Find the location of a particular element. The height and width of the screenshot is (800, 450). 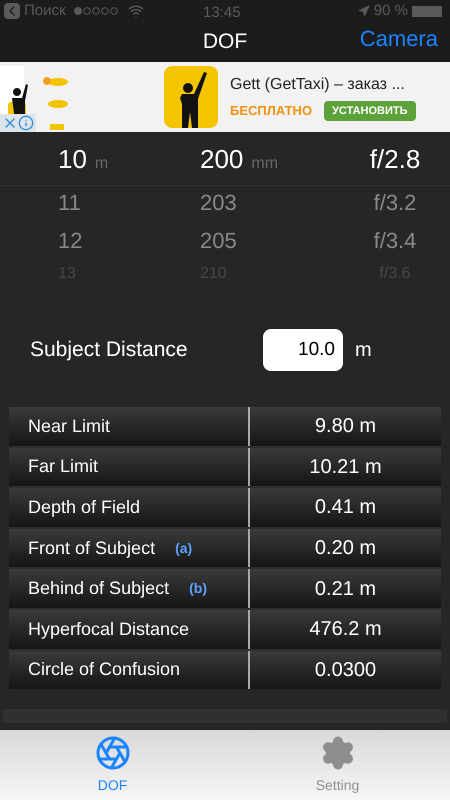

picker-value: 200 is located at coordinates (222, 159).